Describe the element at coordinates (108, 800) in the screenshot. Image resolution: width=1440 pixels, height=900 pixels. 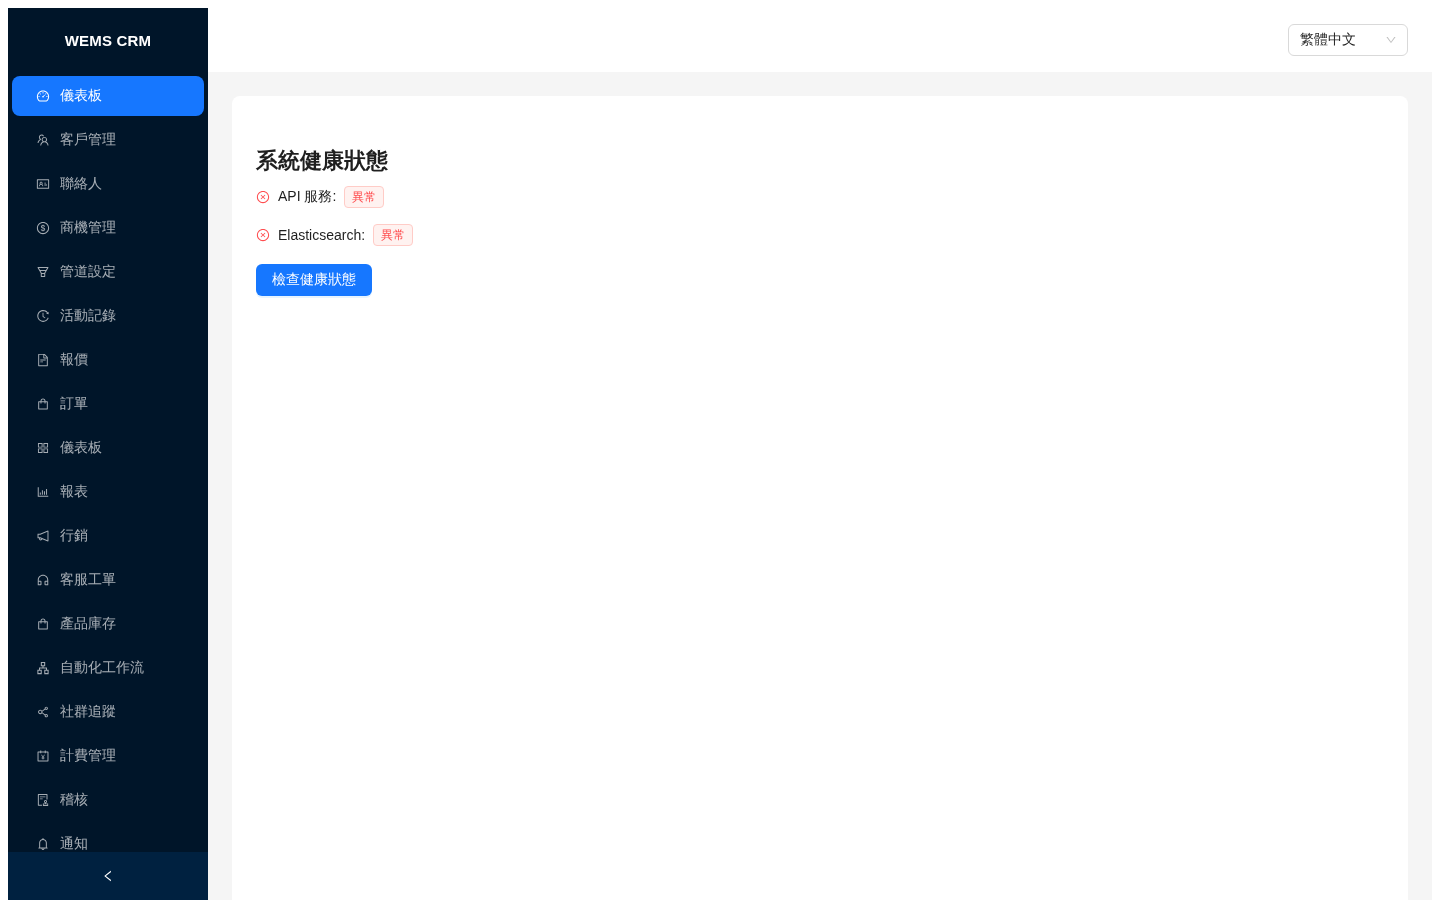
I see `nav-item: 稽核` at that location.